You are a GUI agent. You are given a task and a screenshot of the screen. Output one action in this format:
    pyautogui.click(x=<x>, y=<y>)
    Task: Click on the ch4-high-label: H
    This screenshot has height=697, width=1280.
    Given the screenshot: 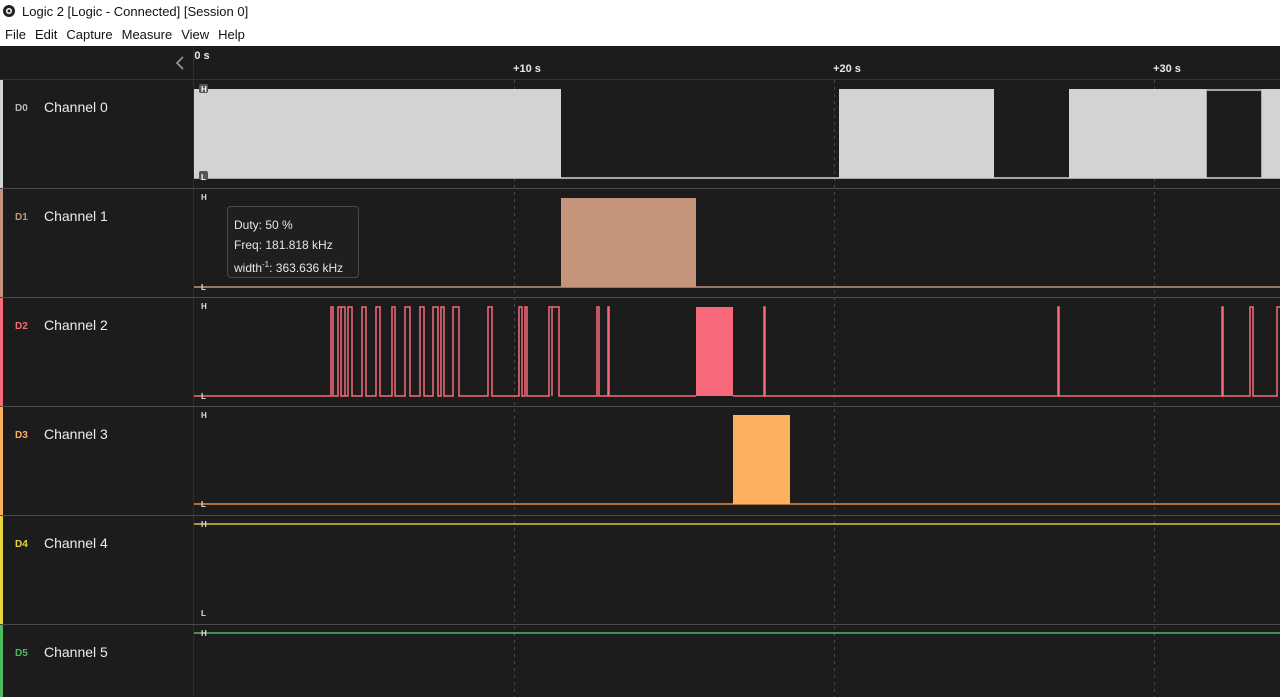 What is the action you would take?
    pyautogui.click(x=204, y=524)
    